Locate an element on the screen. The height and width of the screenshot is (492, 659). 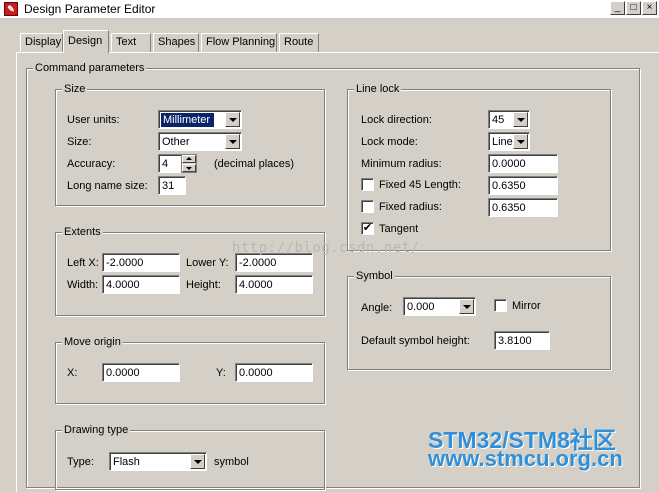
tab-display: Display is located at coordinates (41, 42).